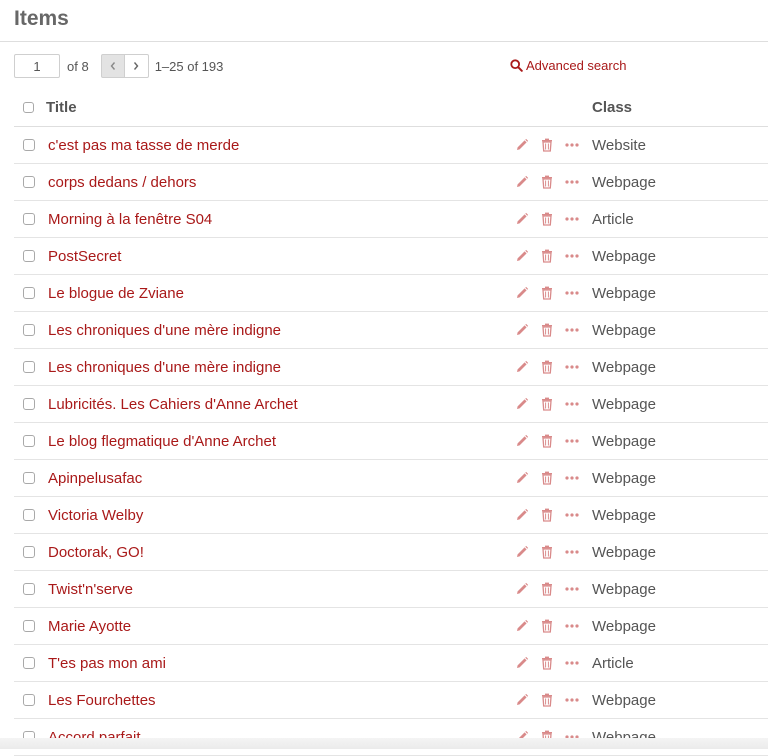 Image resolution: width=768 pixels, height=756 pixels. I want to click on result-range: 1–25 of 193, so click(189, 66).